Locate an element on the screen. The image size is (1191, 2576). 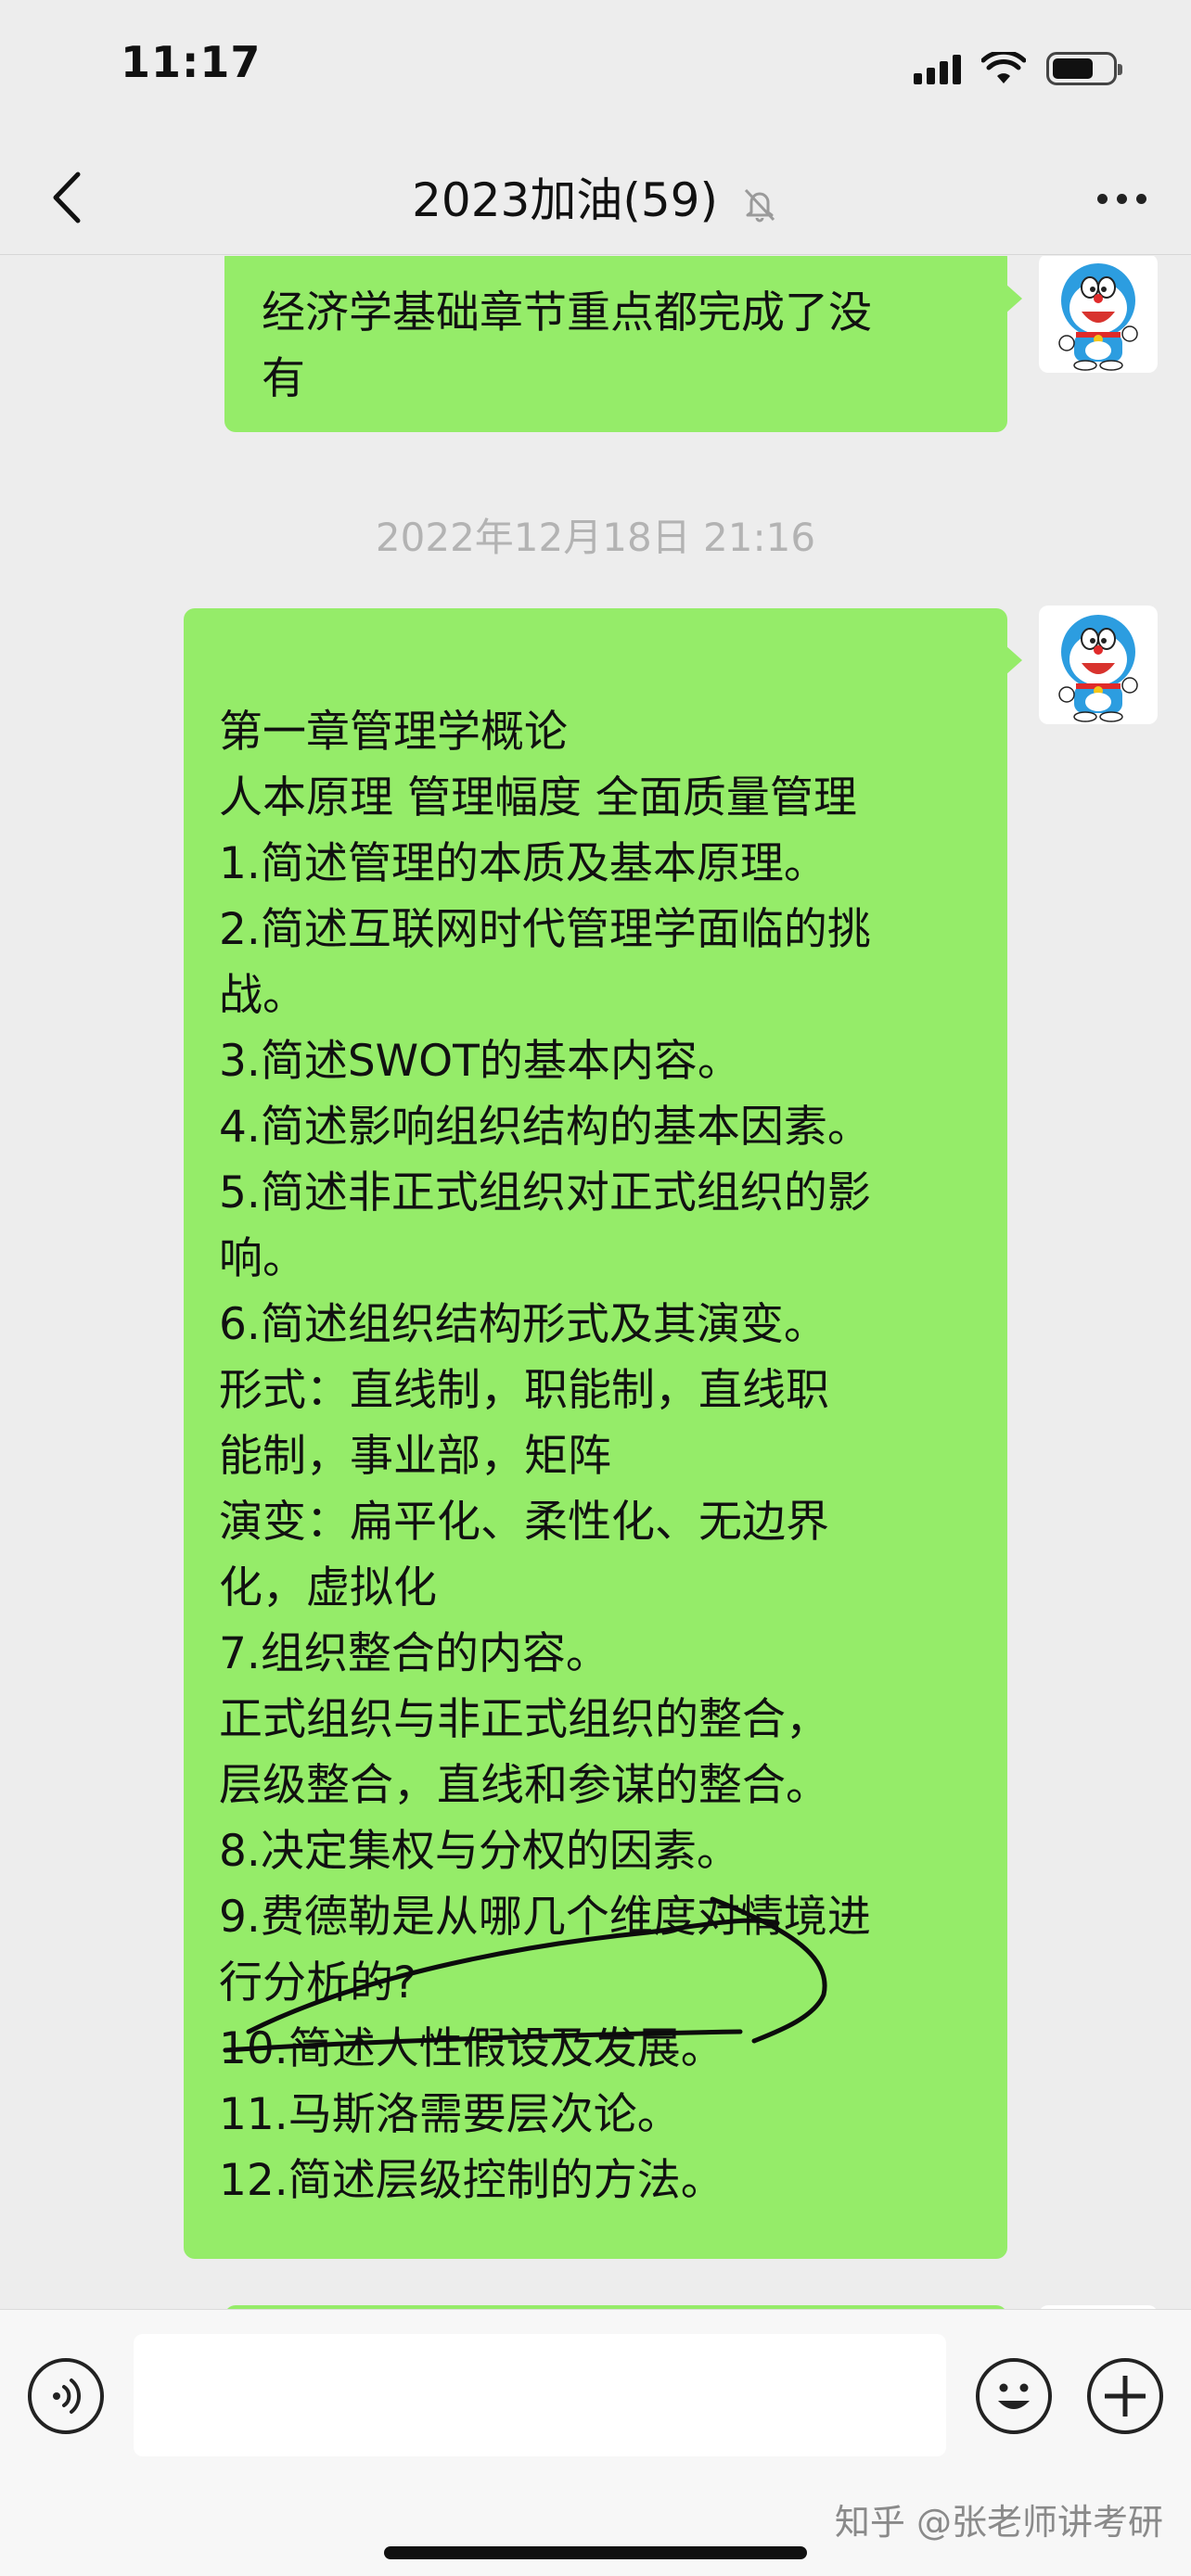
message-line: 正式组织与非正式组织的整合， is located at coordinates (524, 1719).